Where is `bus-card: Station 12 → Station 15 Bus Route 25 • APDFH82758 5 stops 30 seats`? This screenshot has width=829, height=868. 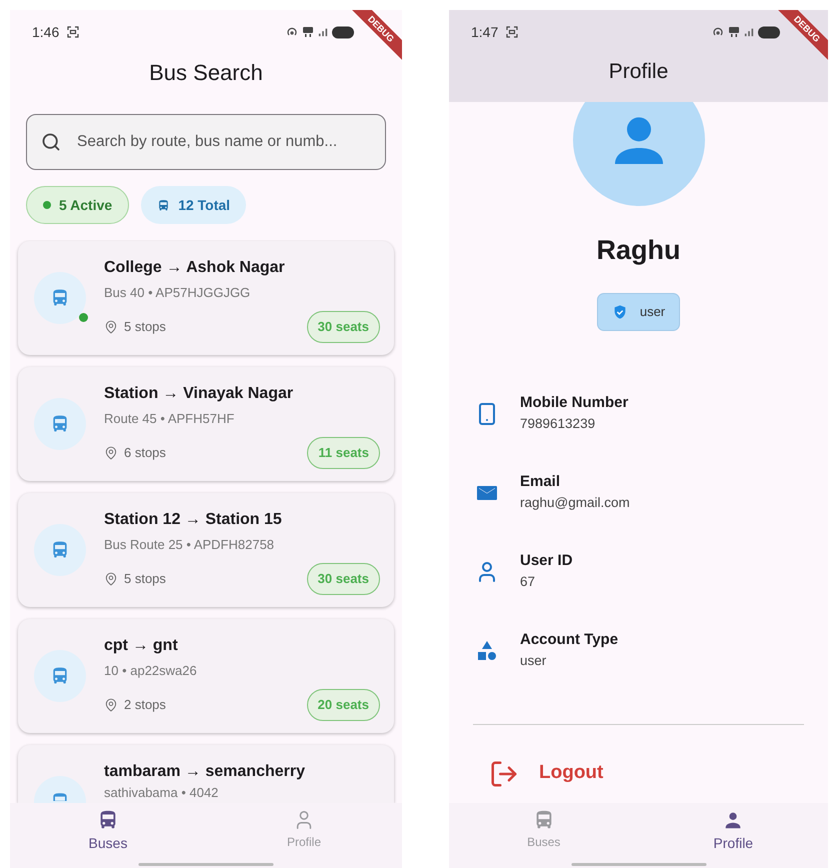 bus-card: Station 12 → Station 15 Bus Route 25 • APDFH82758 5 stops 30 seats is located at coordinates (206, 550).